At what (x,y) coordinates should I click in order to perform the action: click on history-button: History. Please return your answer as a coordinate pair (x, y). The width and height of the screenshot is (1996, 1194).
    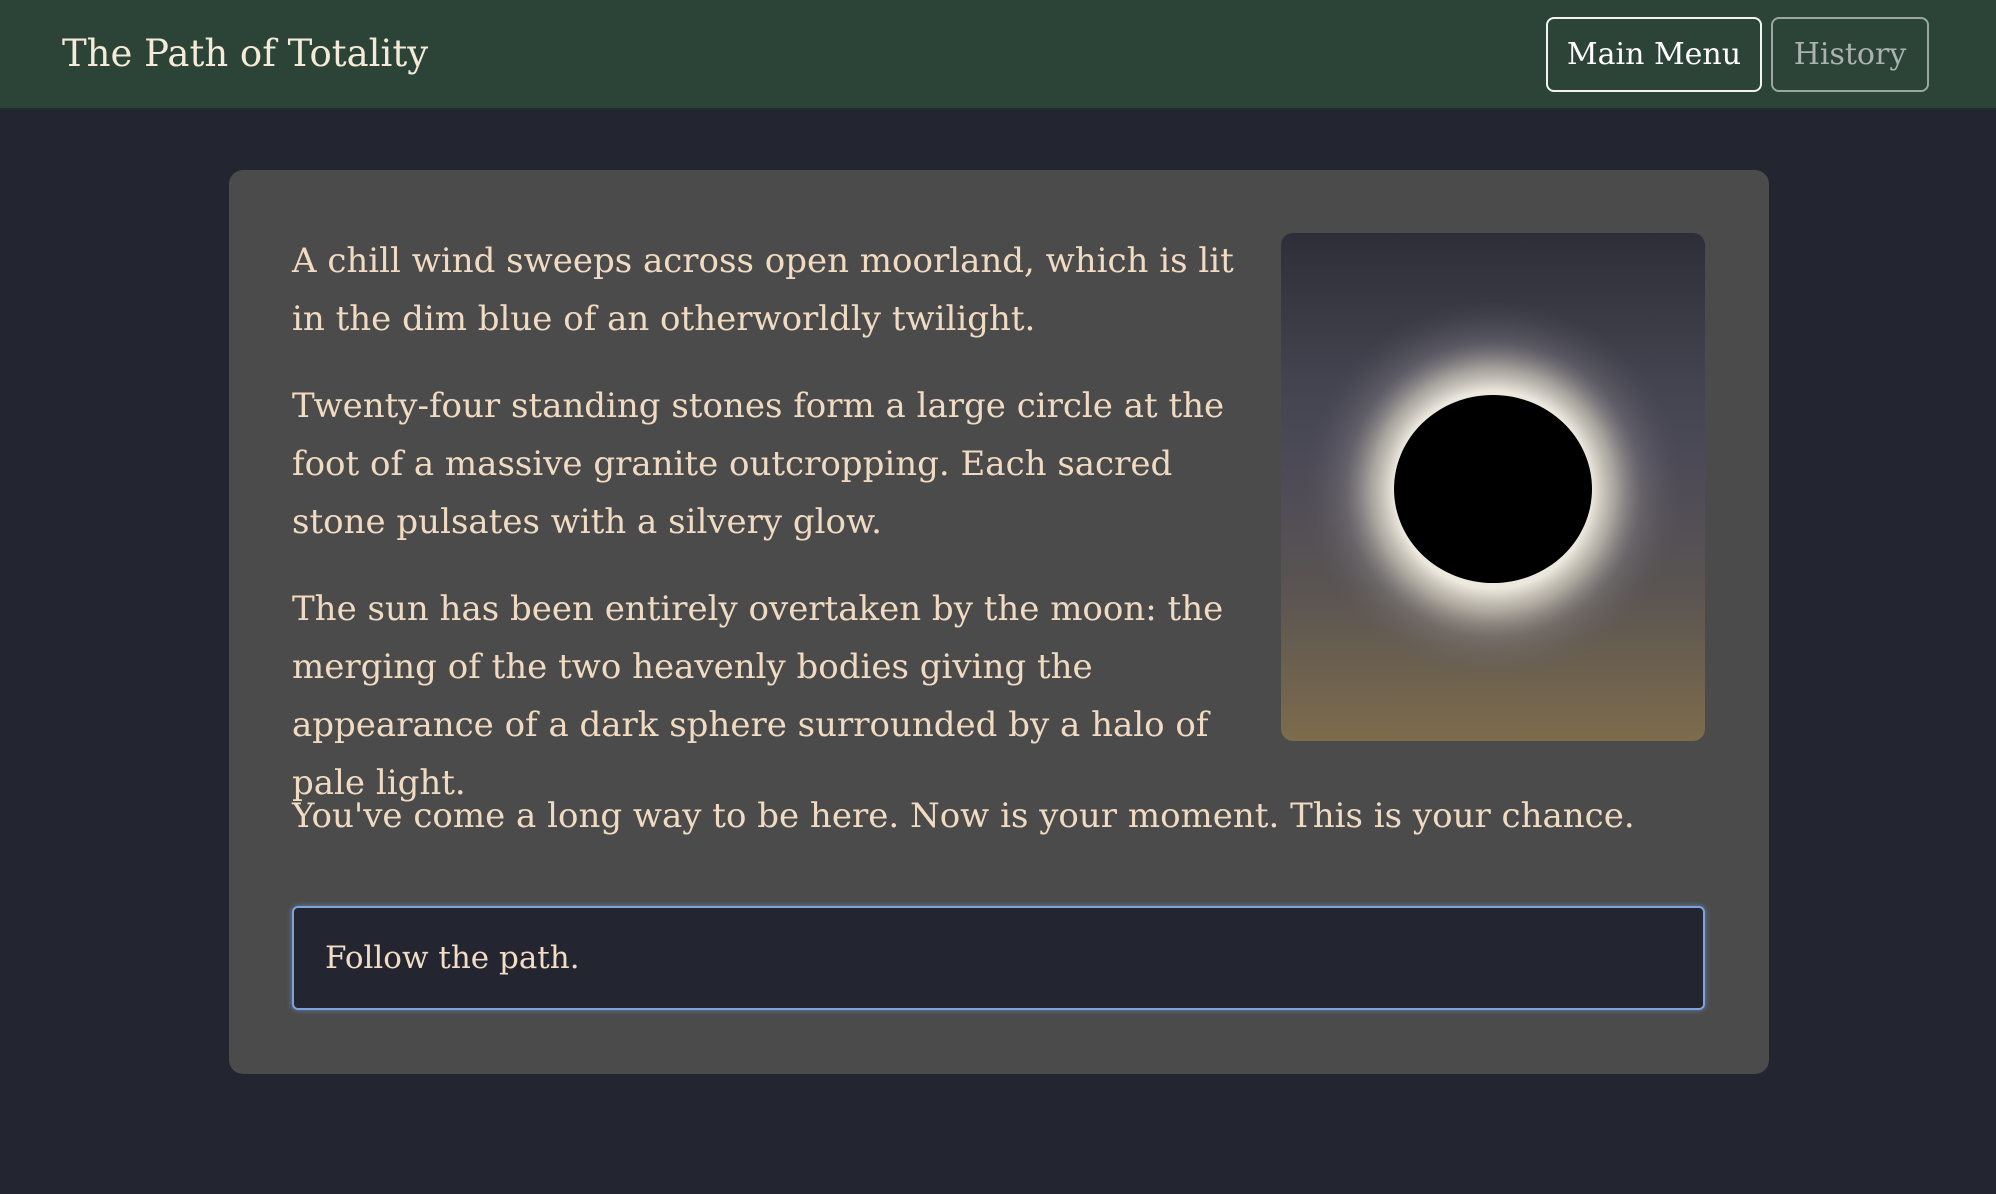
    Looking at the image, I should click on (1850, 54).